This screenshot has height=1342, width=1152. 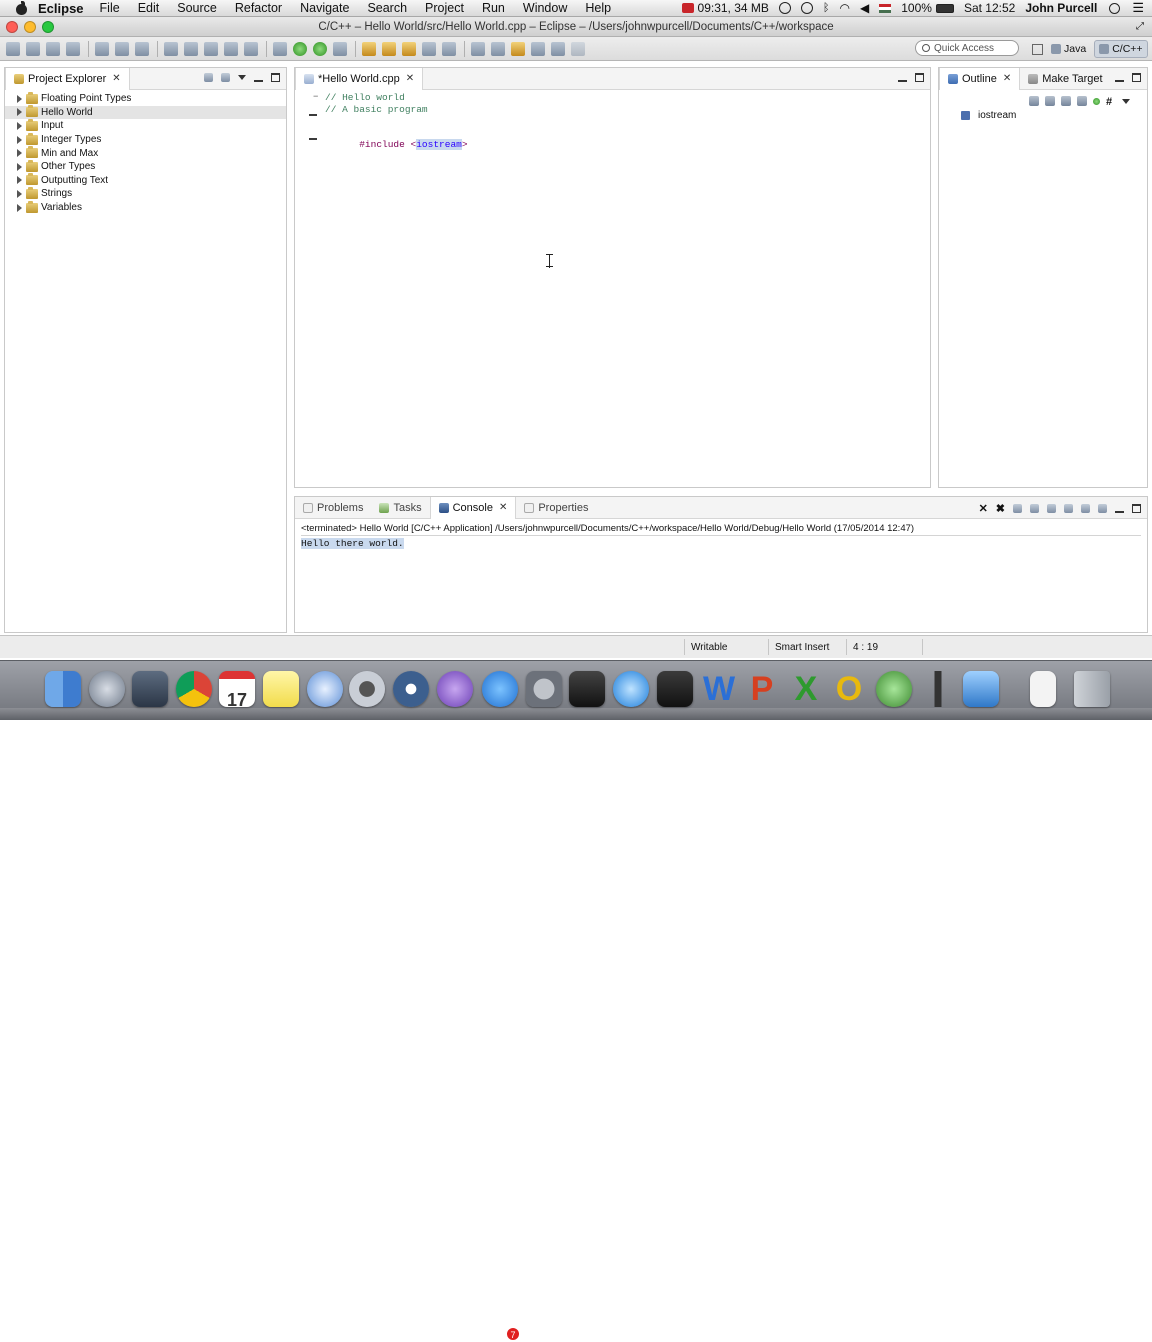 What do you see at coordinates (73, 48) in the screenshot?
I see `print-icon` at bounding box center [73, 48].